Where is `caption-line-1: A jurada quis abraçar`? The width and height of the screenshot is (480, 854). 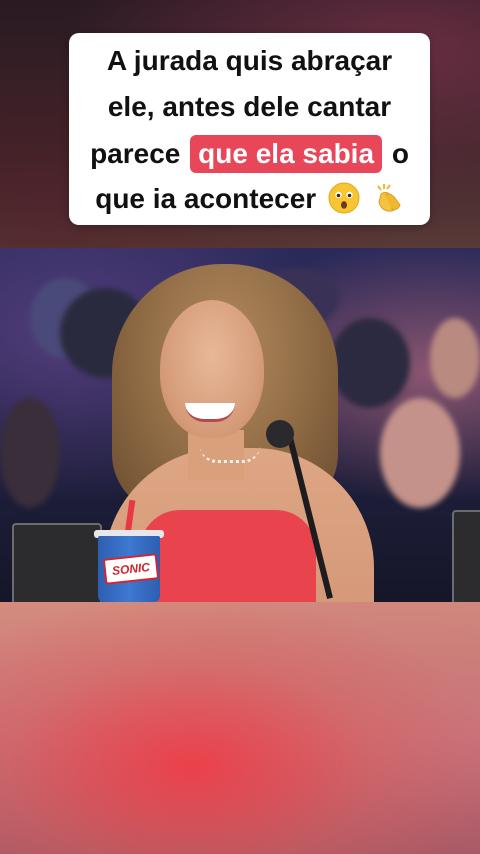
caption-line-1: A jurada quis abraçar is located at coordinates (249, 60).